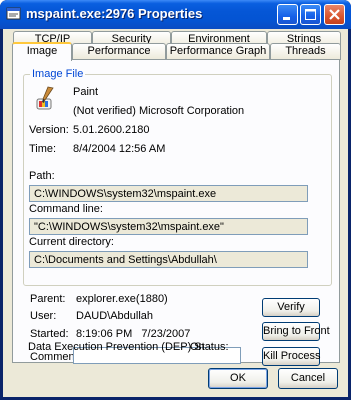  Describe the element at coordinates (168, 193) in the screenshot. I see `path-field: C:\WINDOWS\system32\mspaint.exe` at that location.